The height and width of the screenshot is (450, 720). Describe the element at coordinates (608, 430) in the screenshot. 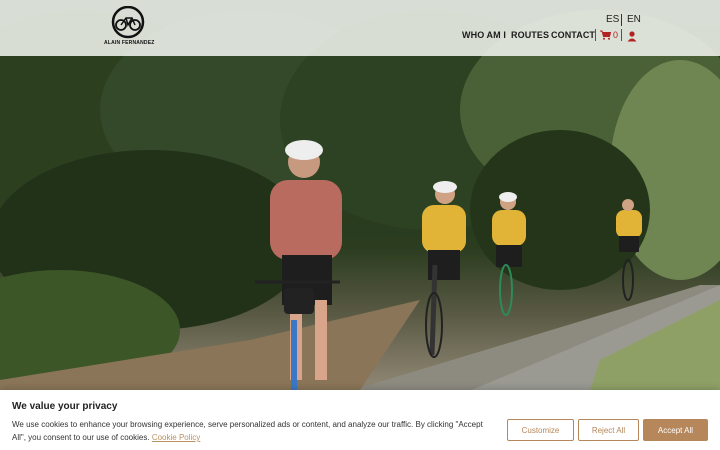

I see `reject-all-button: Reject All` at that location.